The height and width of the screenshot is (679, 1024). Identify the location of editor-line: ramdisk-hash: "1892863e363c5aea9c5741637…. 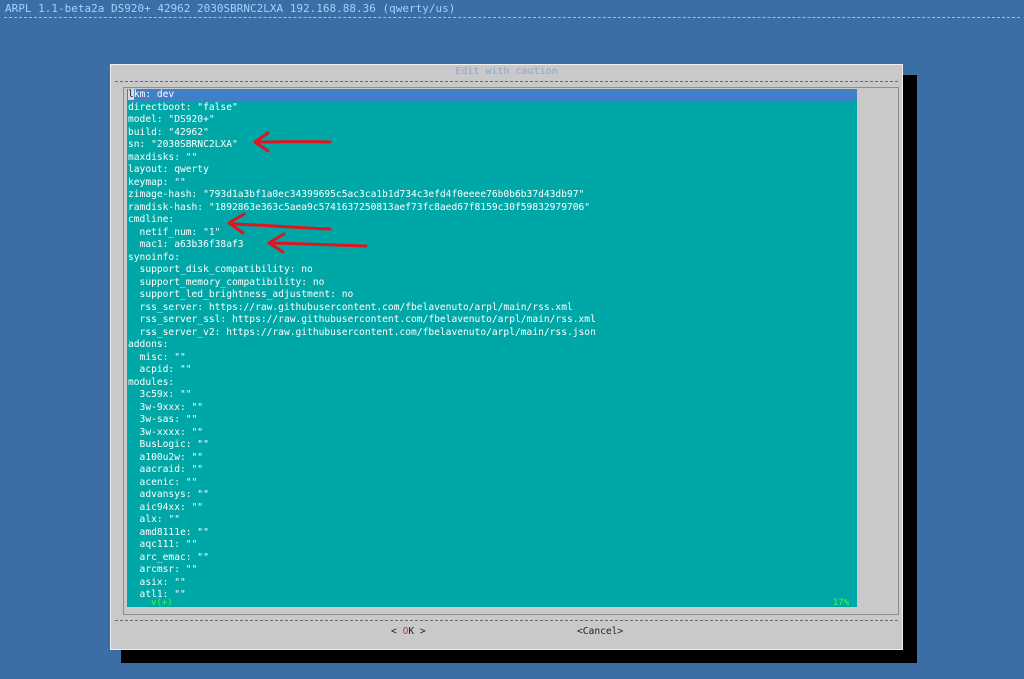
(492, 208).